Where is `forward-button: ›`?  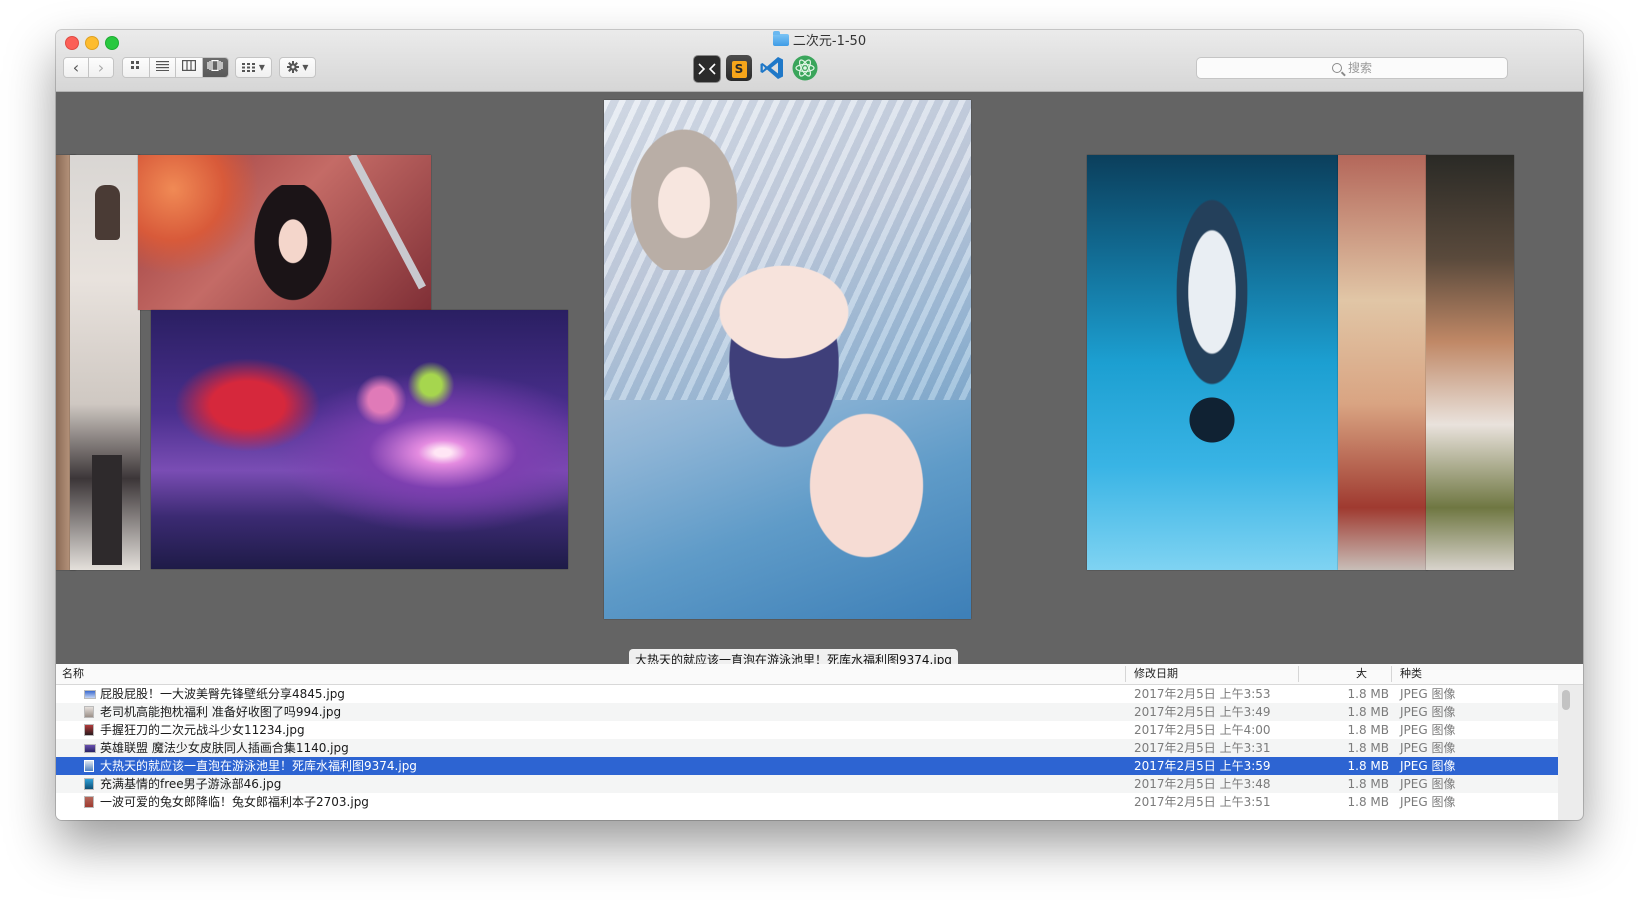 forward-button: › is located at coordinates (101, 67).